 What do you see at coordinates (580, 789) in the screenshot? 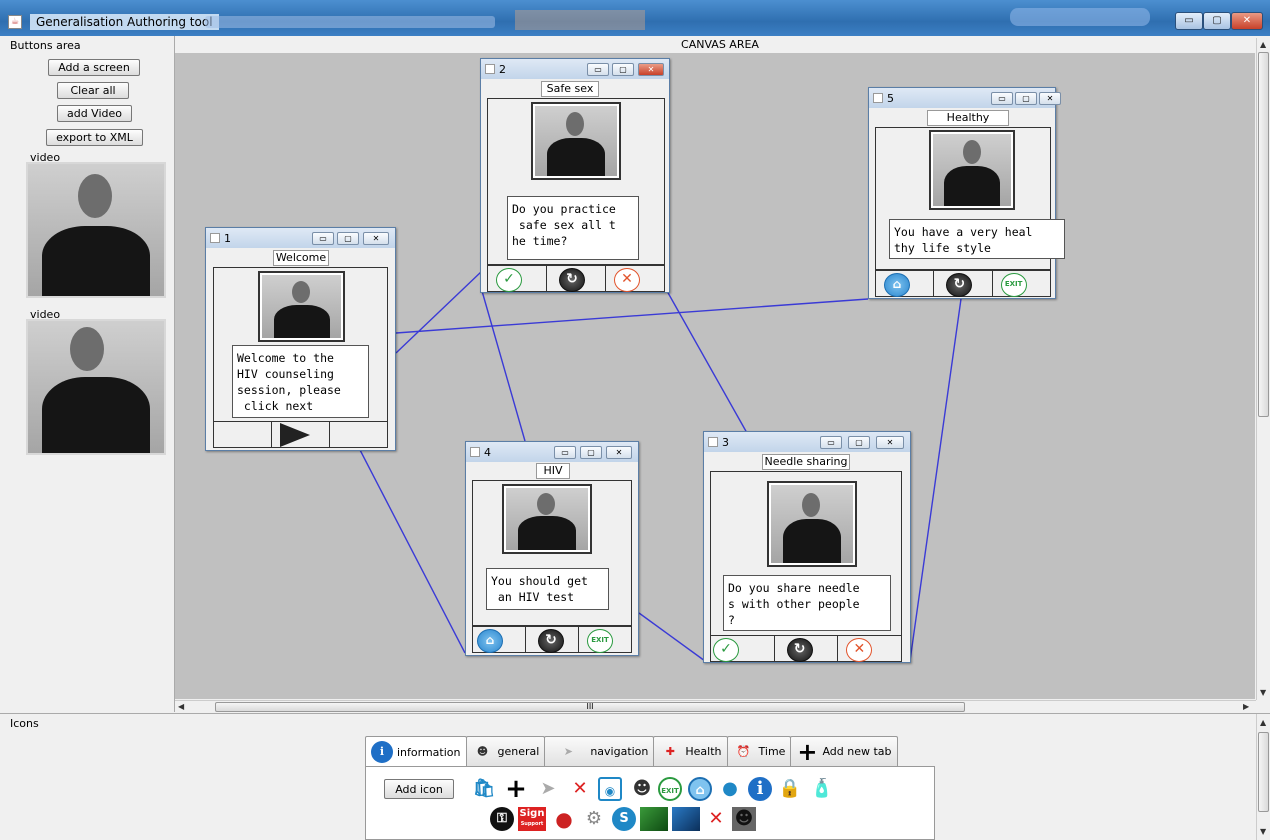
I see `red-x-icon: ✕` at bounding box center [580, 789].